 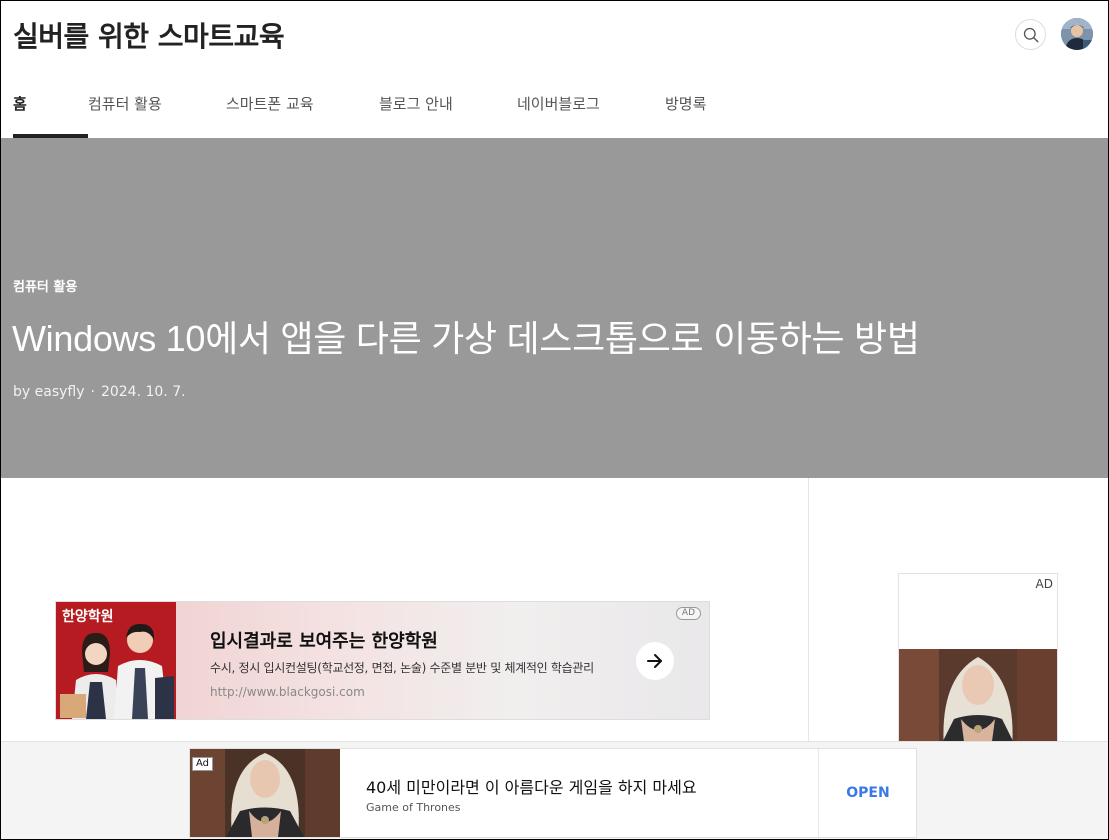 I want to click on ad-arrow-button, so click(x=655, y=661).